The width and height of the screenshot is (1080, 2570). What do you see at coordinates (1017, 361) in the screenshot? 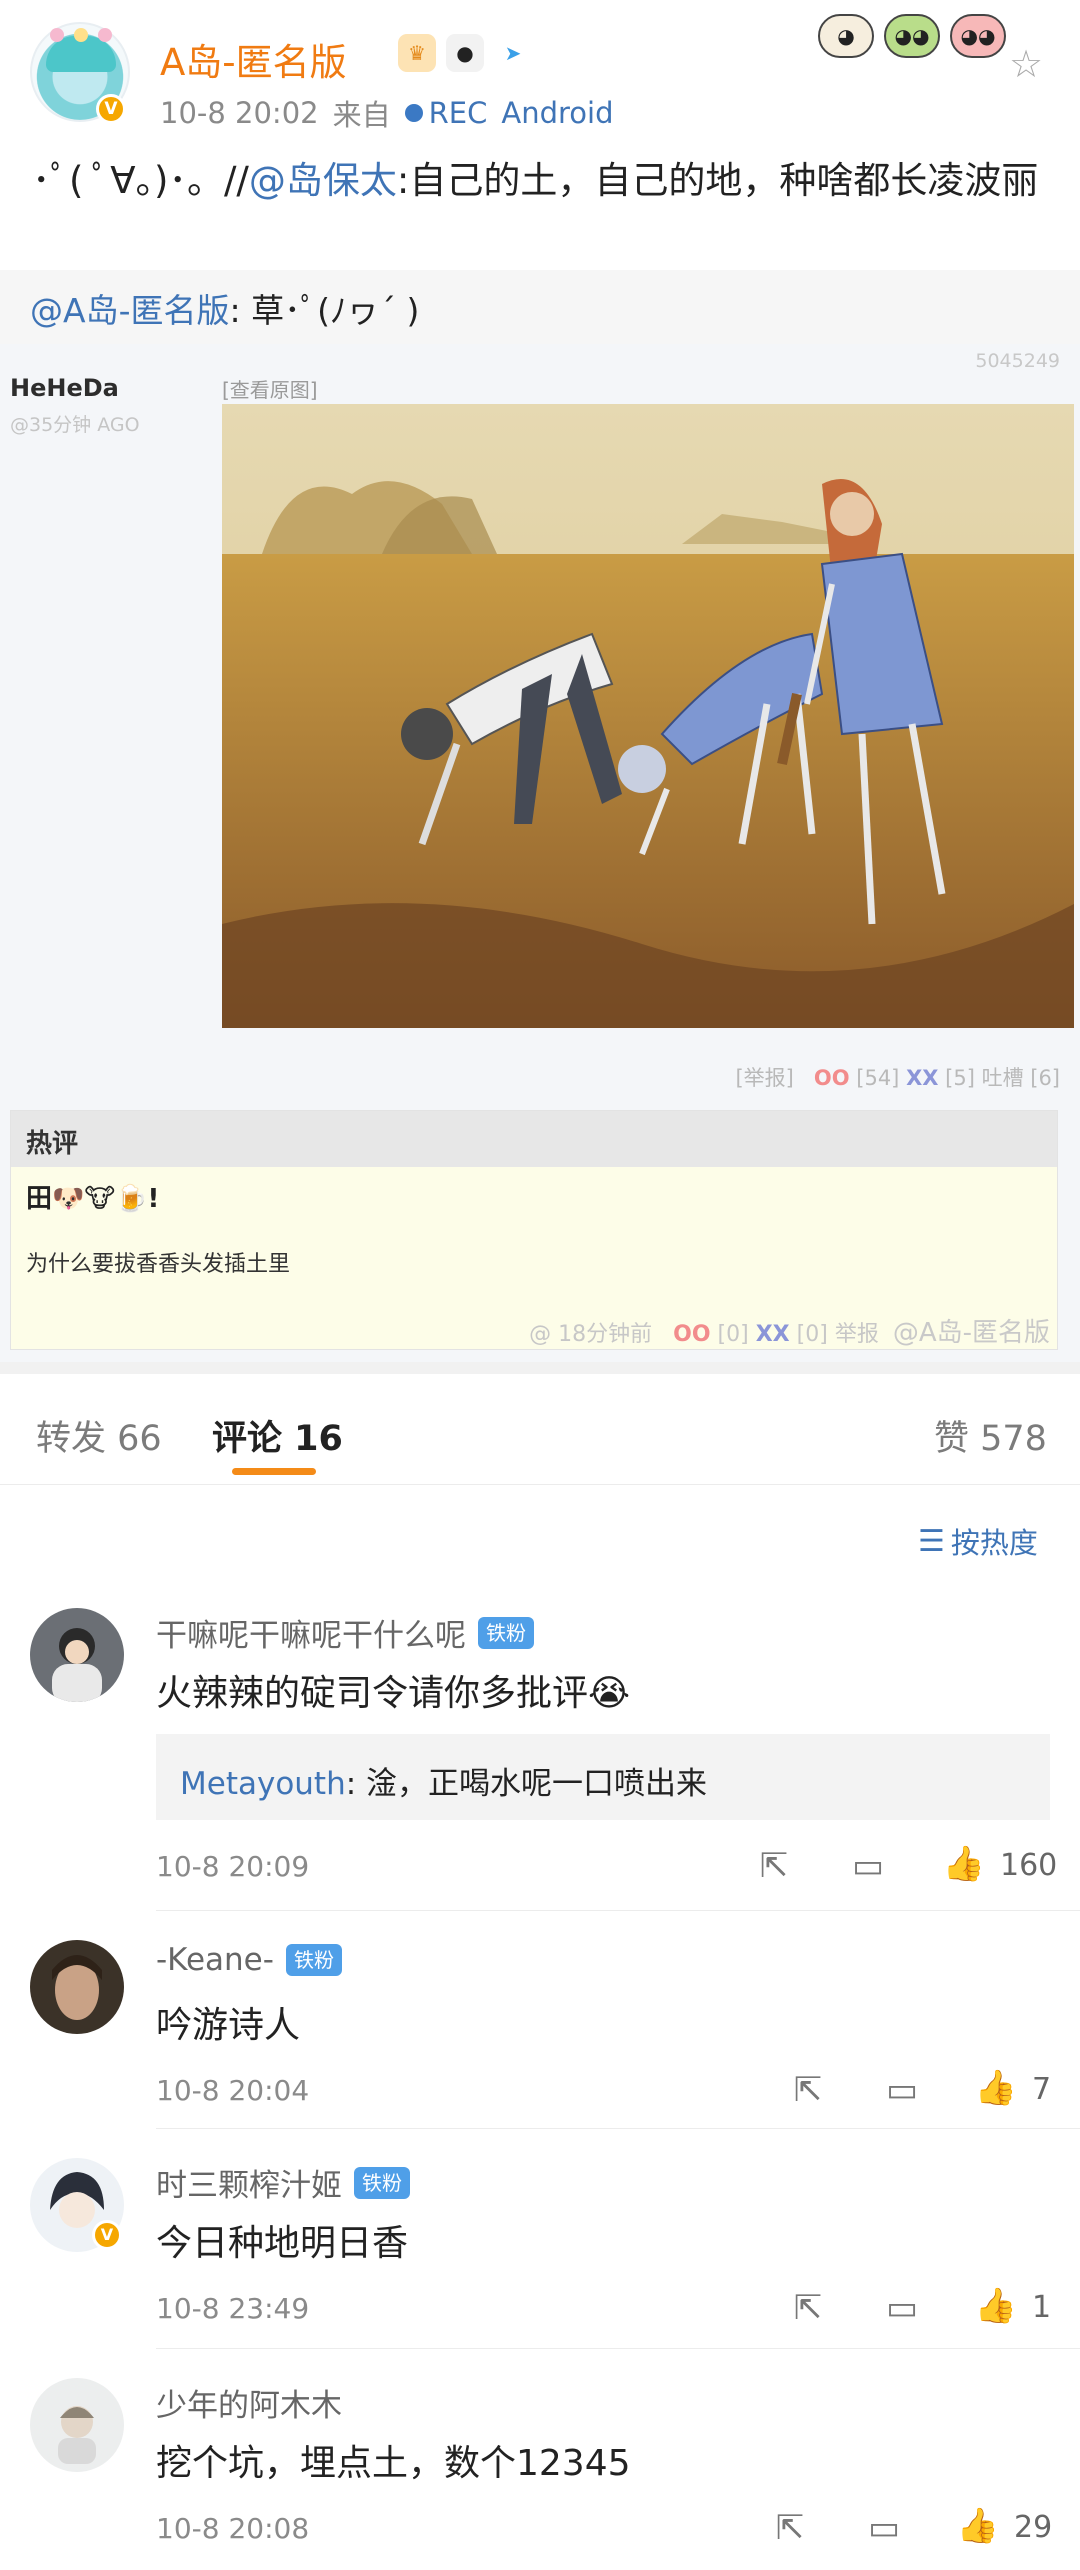
I see `thread-id: 5045249` at bounding box center [1017, 361].